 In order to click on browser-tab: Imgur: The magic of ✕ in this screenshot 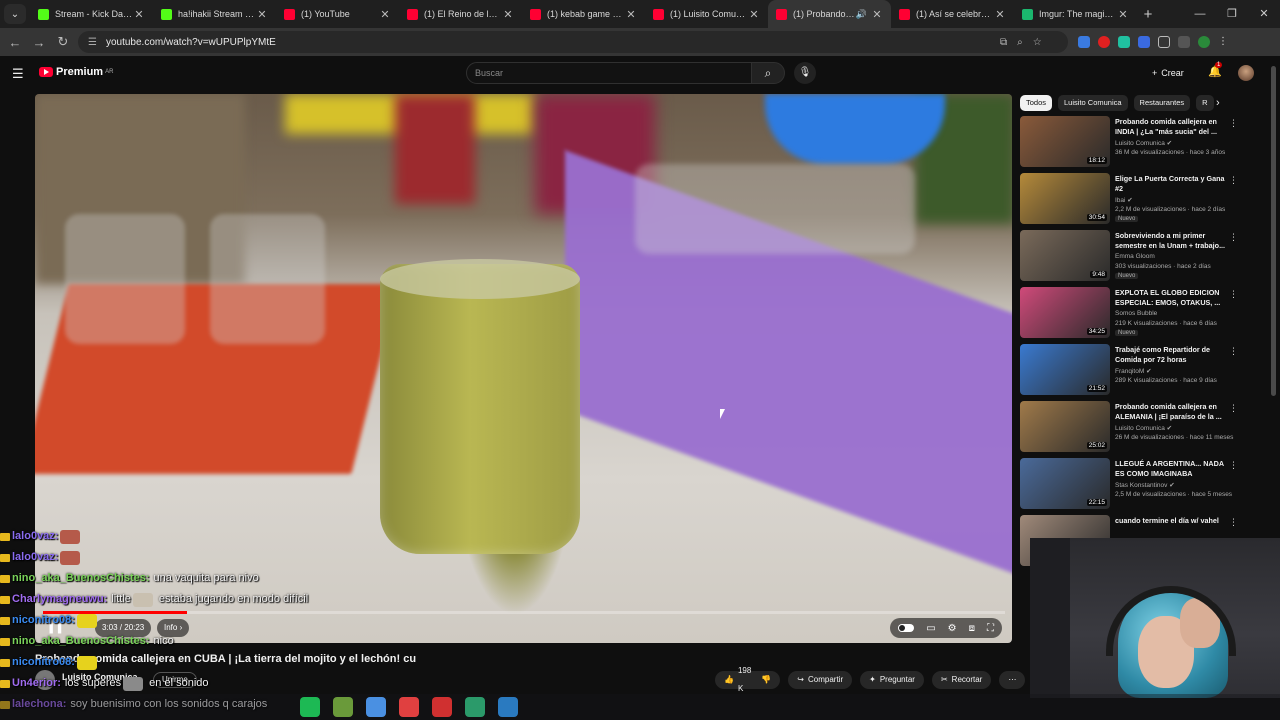, I will do `click(1075, 14)`.